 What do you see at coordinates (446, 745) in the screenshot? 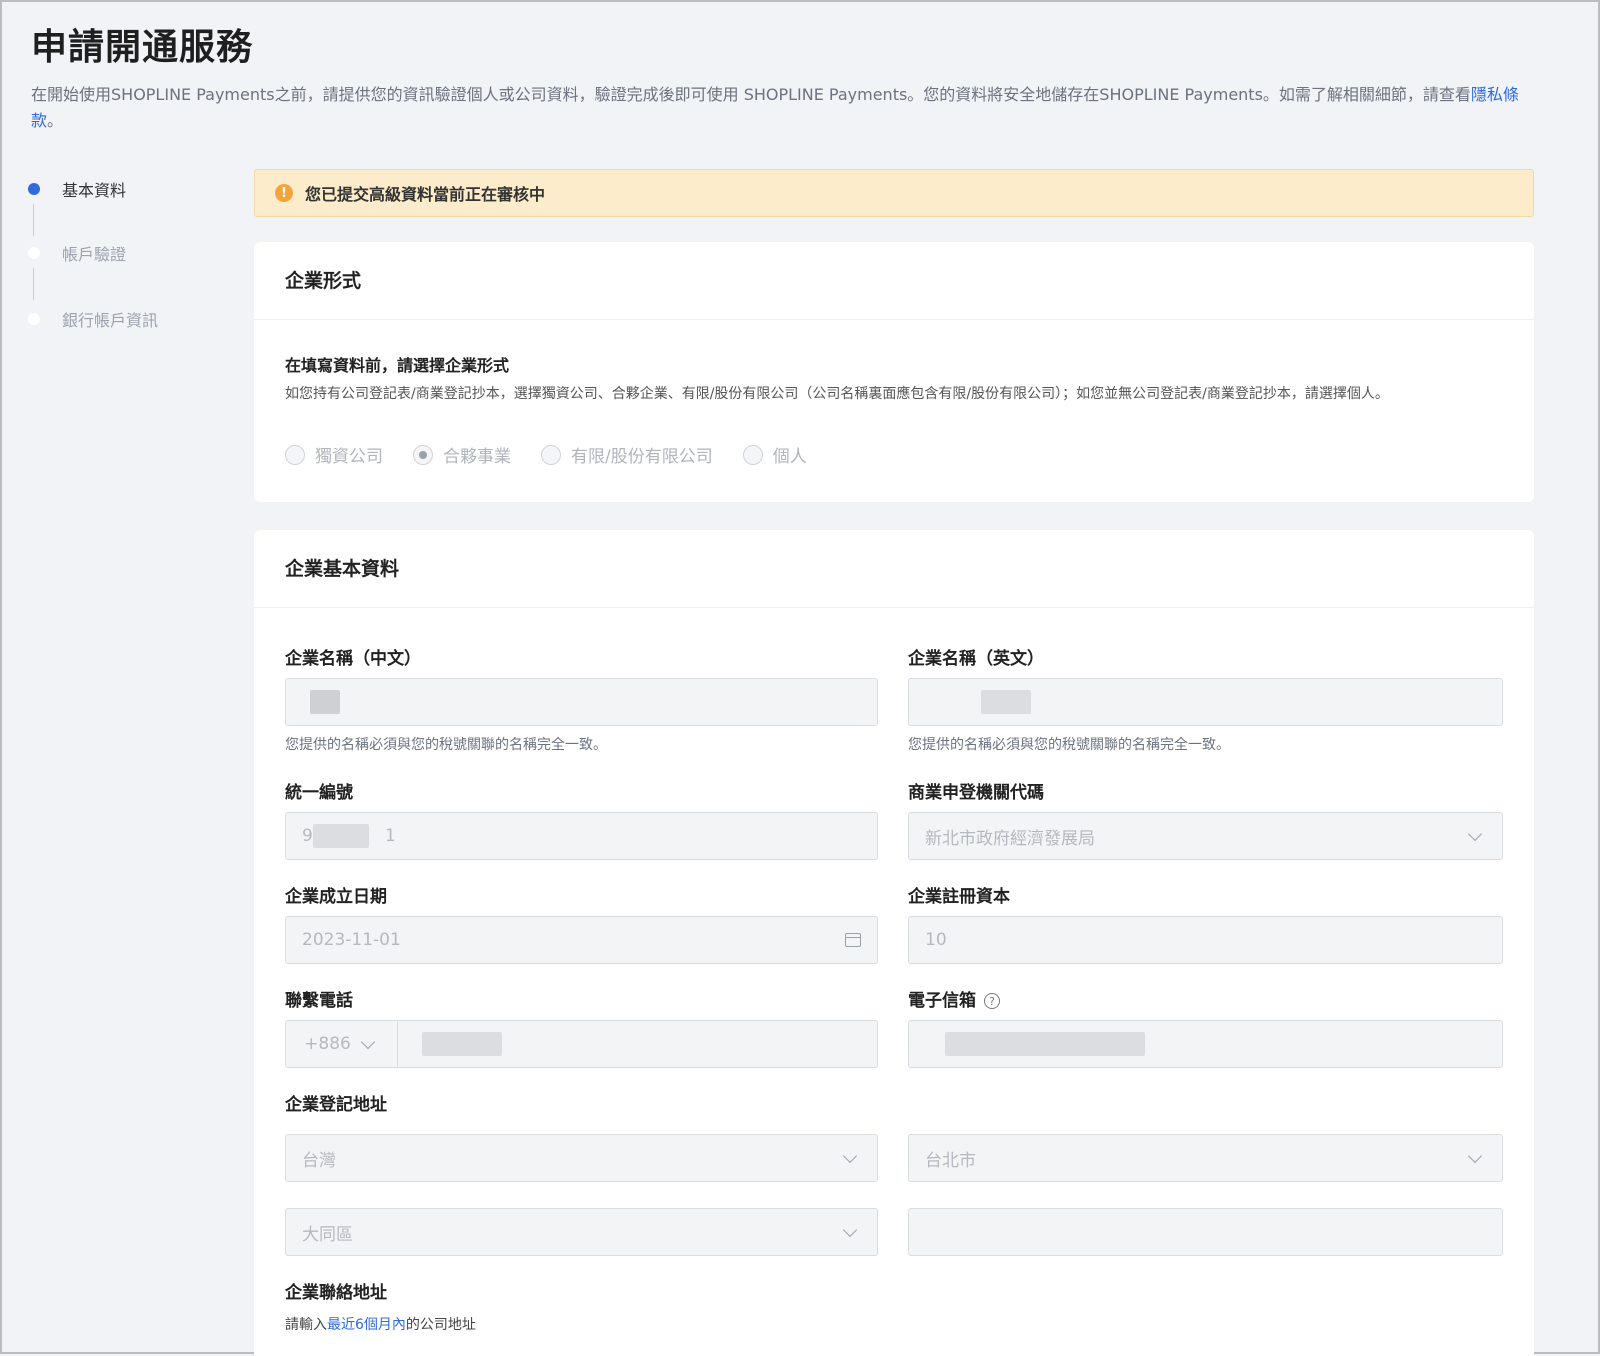
I see `name-zh-help: 您提供的名稱必須與您的稅號關聯的名稱完全一致。` at bounding box center [446, 745].